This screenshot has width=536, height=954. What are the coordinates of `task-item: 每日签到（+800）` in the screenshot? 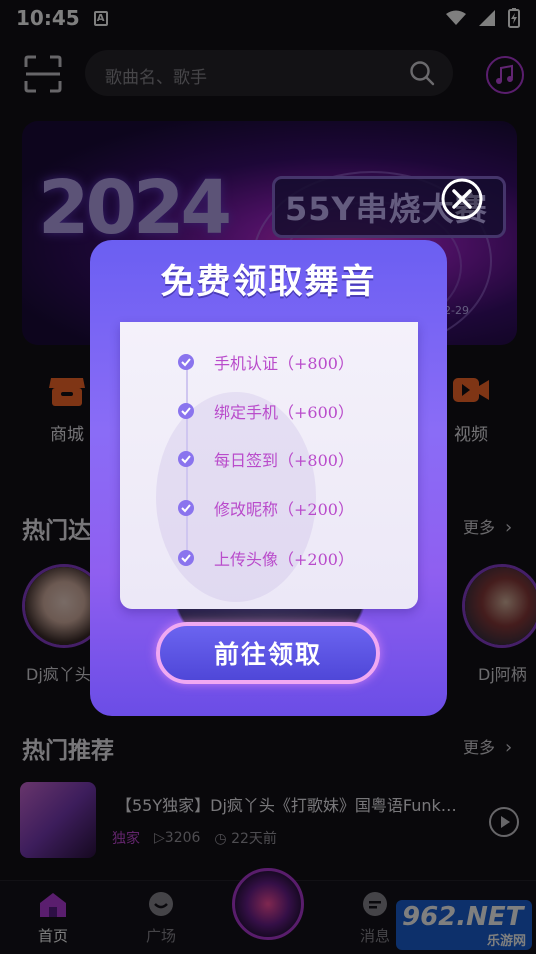 It's located at (266, 459).